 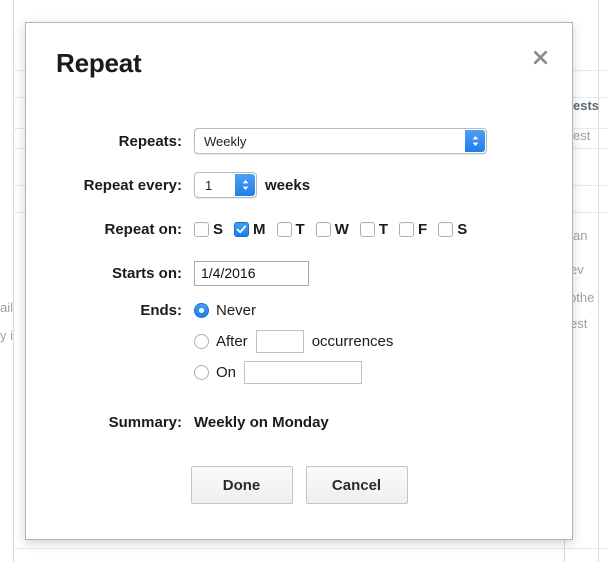 I want to click on on-date-input, so click(x=303, y=372).